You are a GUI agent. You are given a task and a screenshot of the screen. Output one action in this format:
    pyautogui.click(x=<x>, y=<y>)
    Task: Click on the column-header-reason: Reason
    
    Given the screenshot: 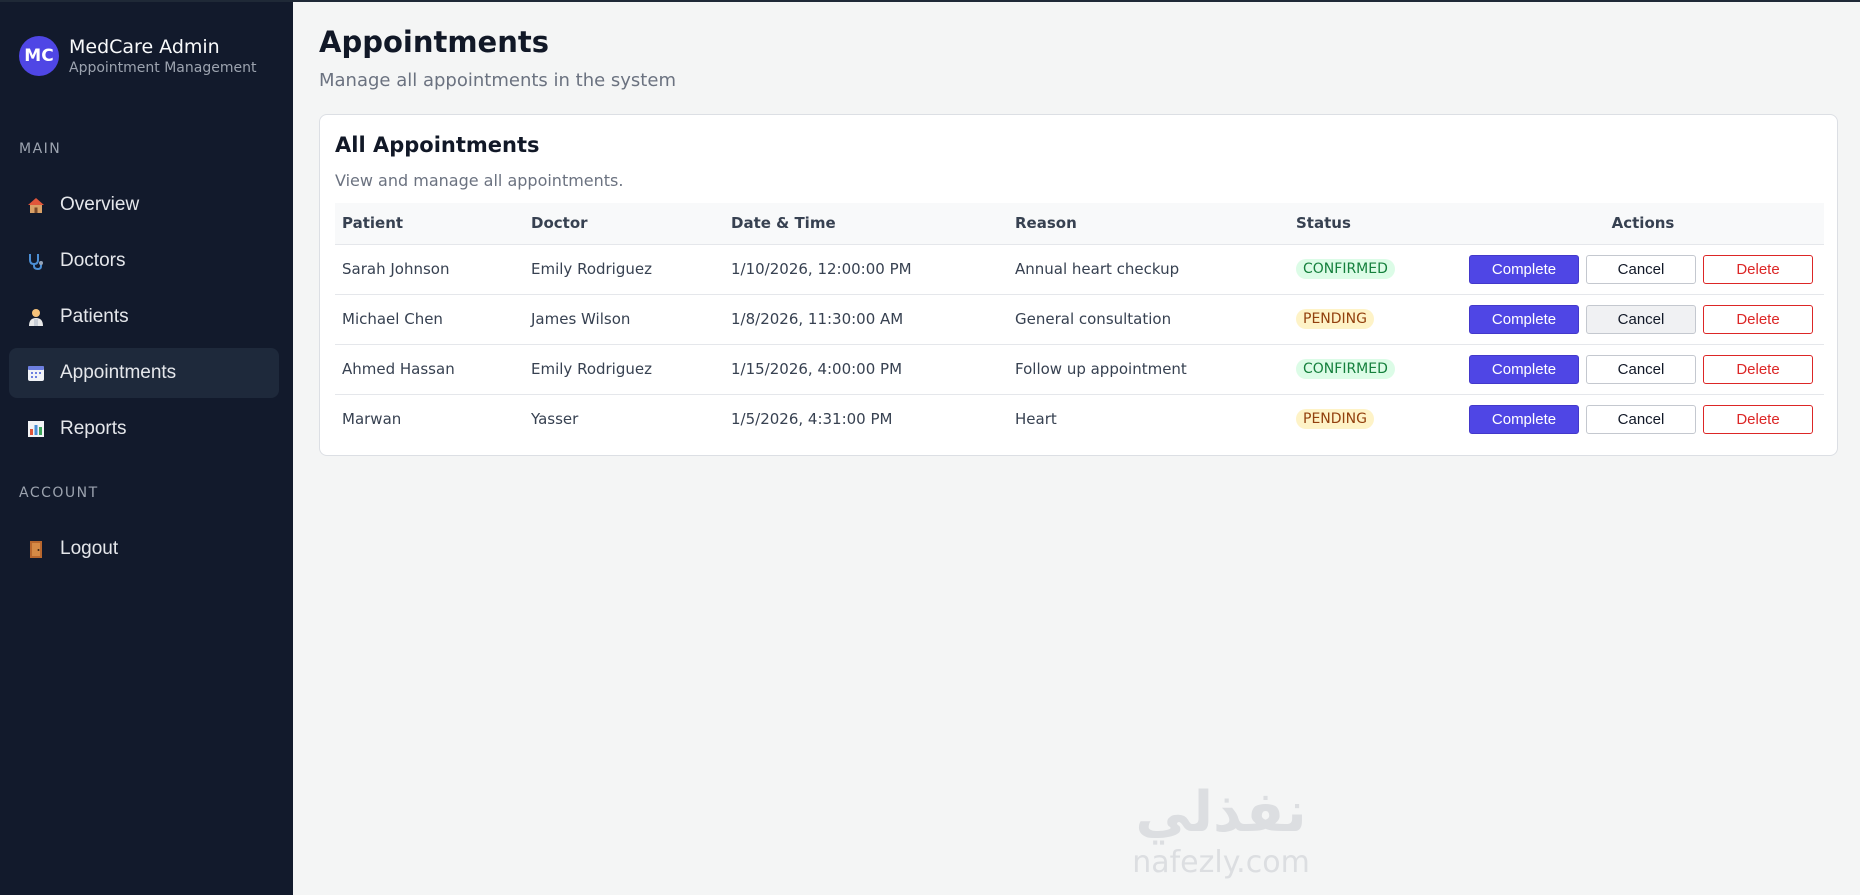 What is the action you would take?
    pyautogui.click(x=1046, y=223)
    